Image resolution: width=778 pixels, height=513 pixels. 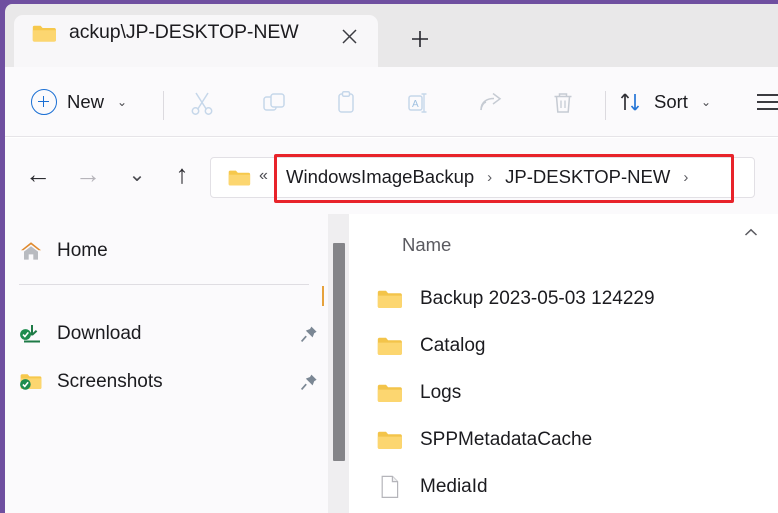 I want to click on breadcrumb-overflow-icon: «, so click(x=263, y=176).